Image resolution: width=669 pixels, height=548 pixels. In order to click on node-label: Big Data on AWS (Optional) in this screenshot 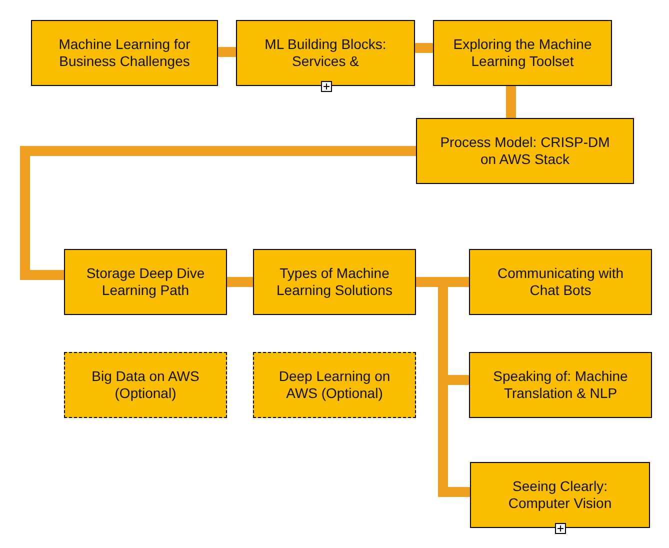, I will do `click(145, 385)`.